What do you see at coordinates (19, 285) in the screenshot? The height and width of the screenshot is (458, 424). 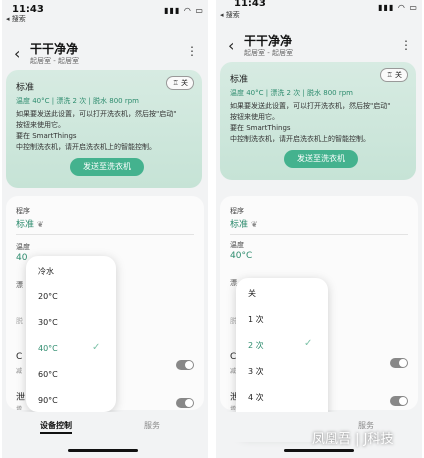 I see `rinse-label: 漂` at bounding box center [19, 285].